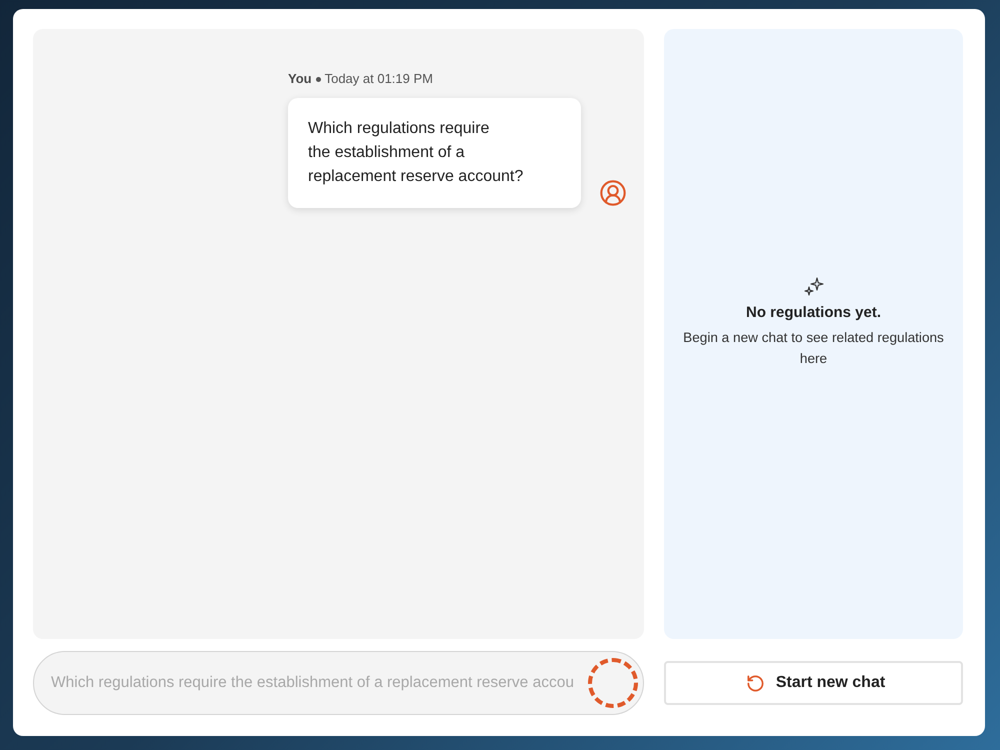 The width and height of the screenshot is (1000, 750). I want to click on empty-state-message: Begin a new chat to see related regulations here, so click(813, 348).